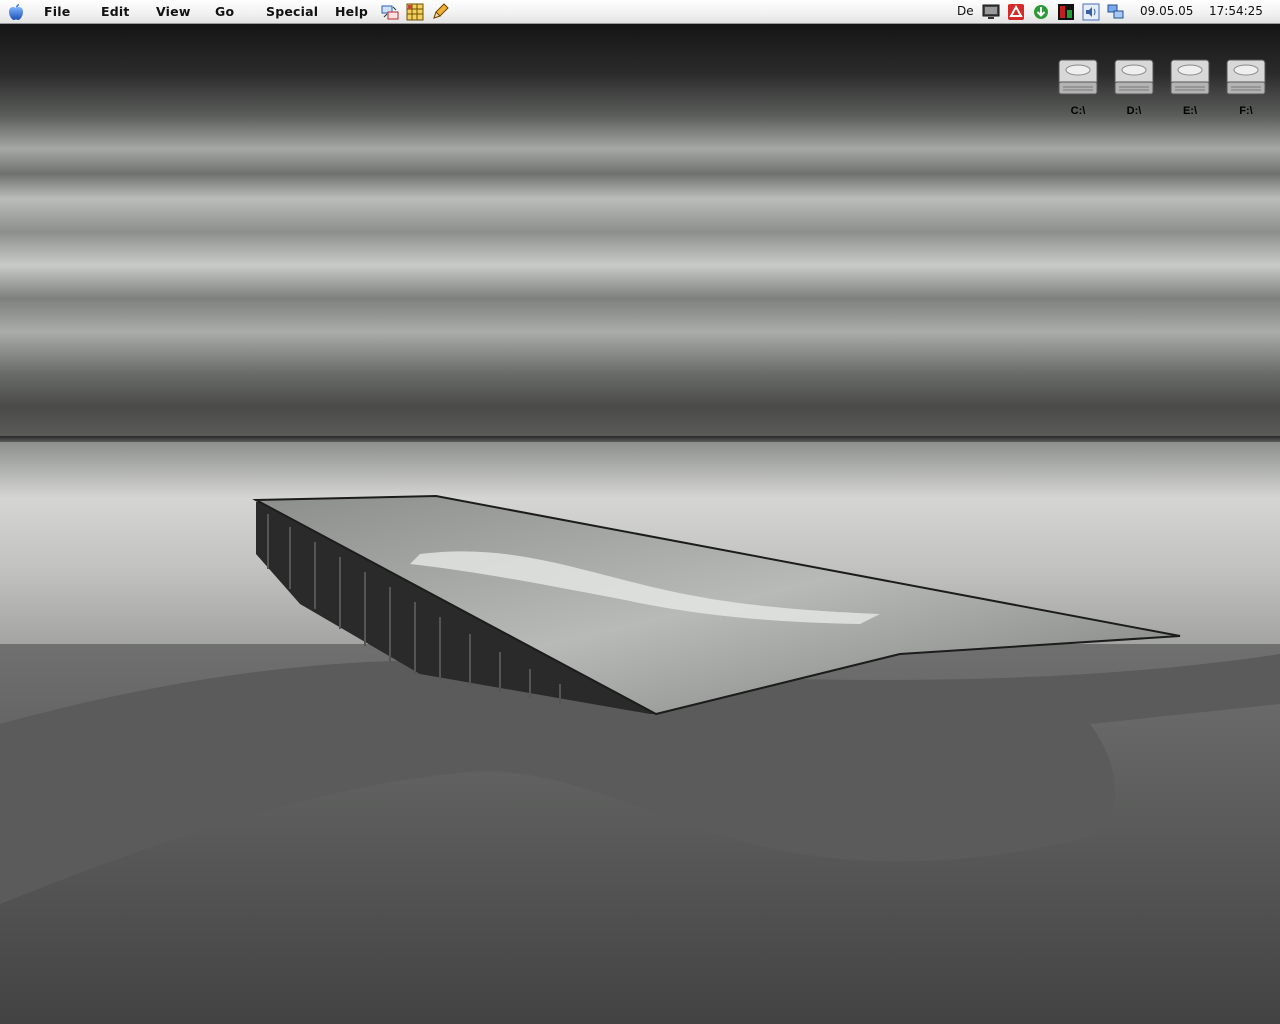  I want to click on network-transfer-icon, so click(390, 12).